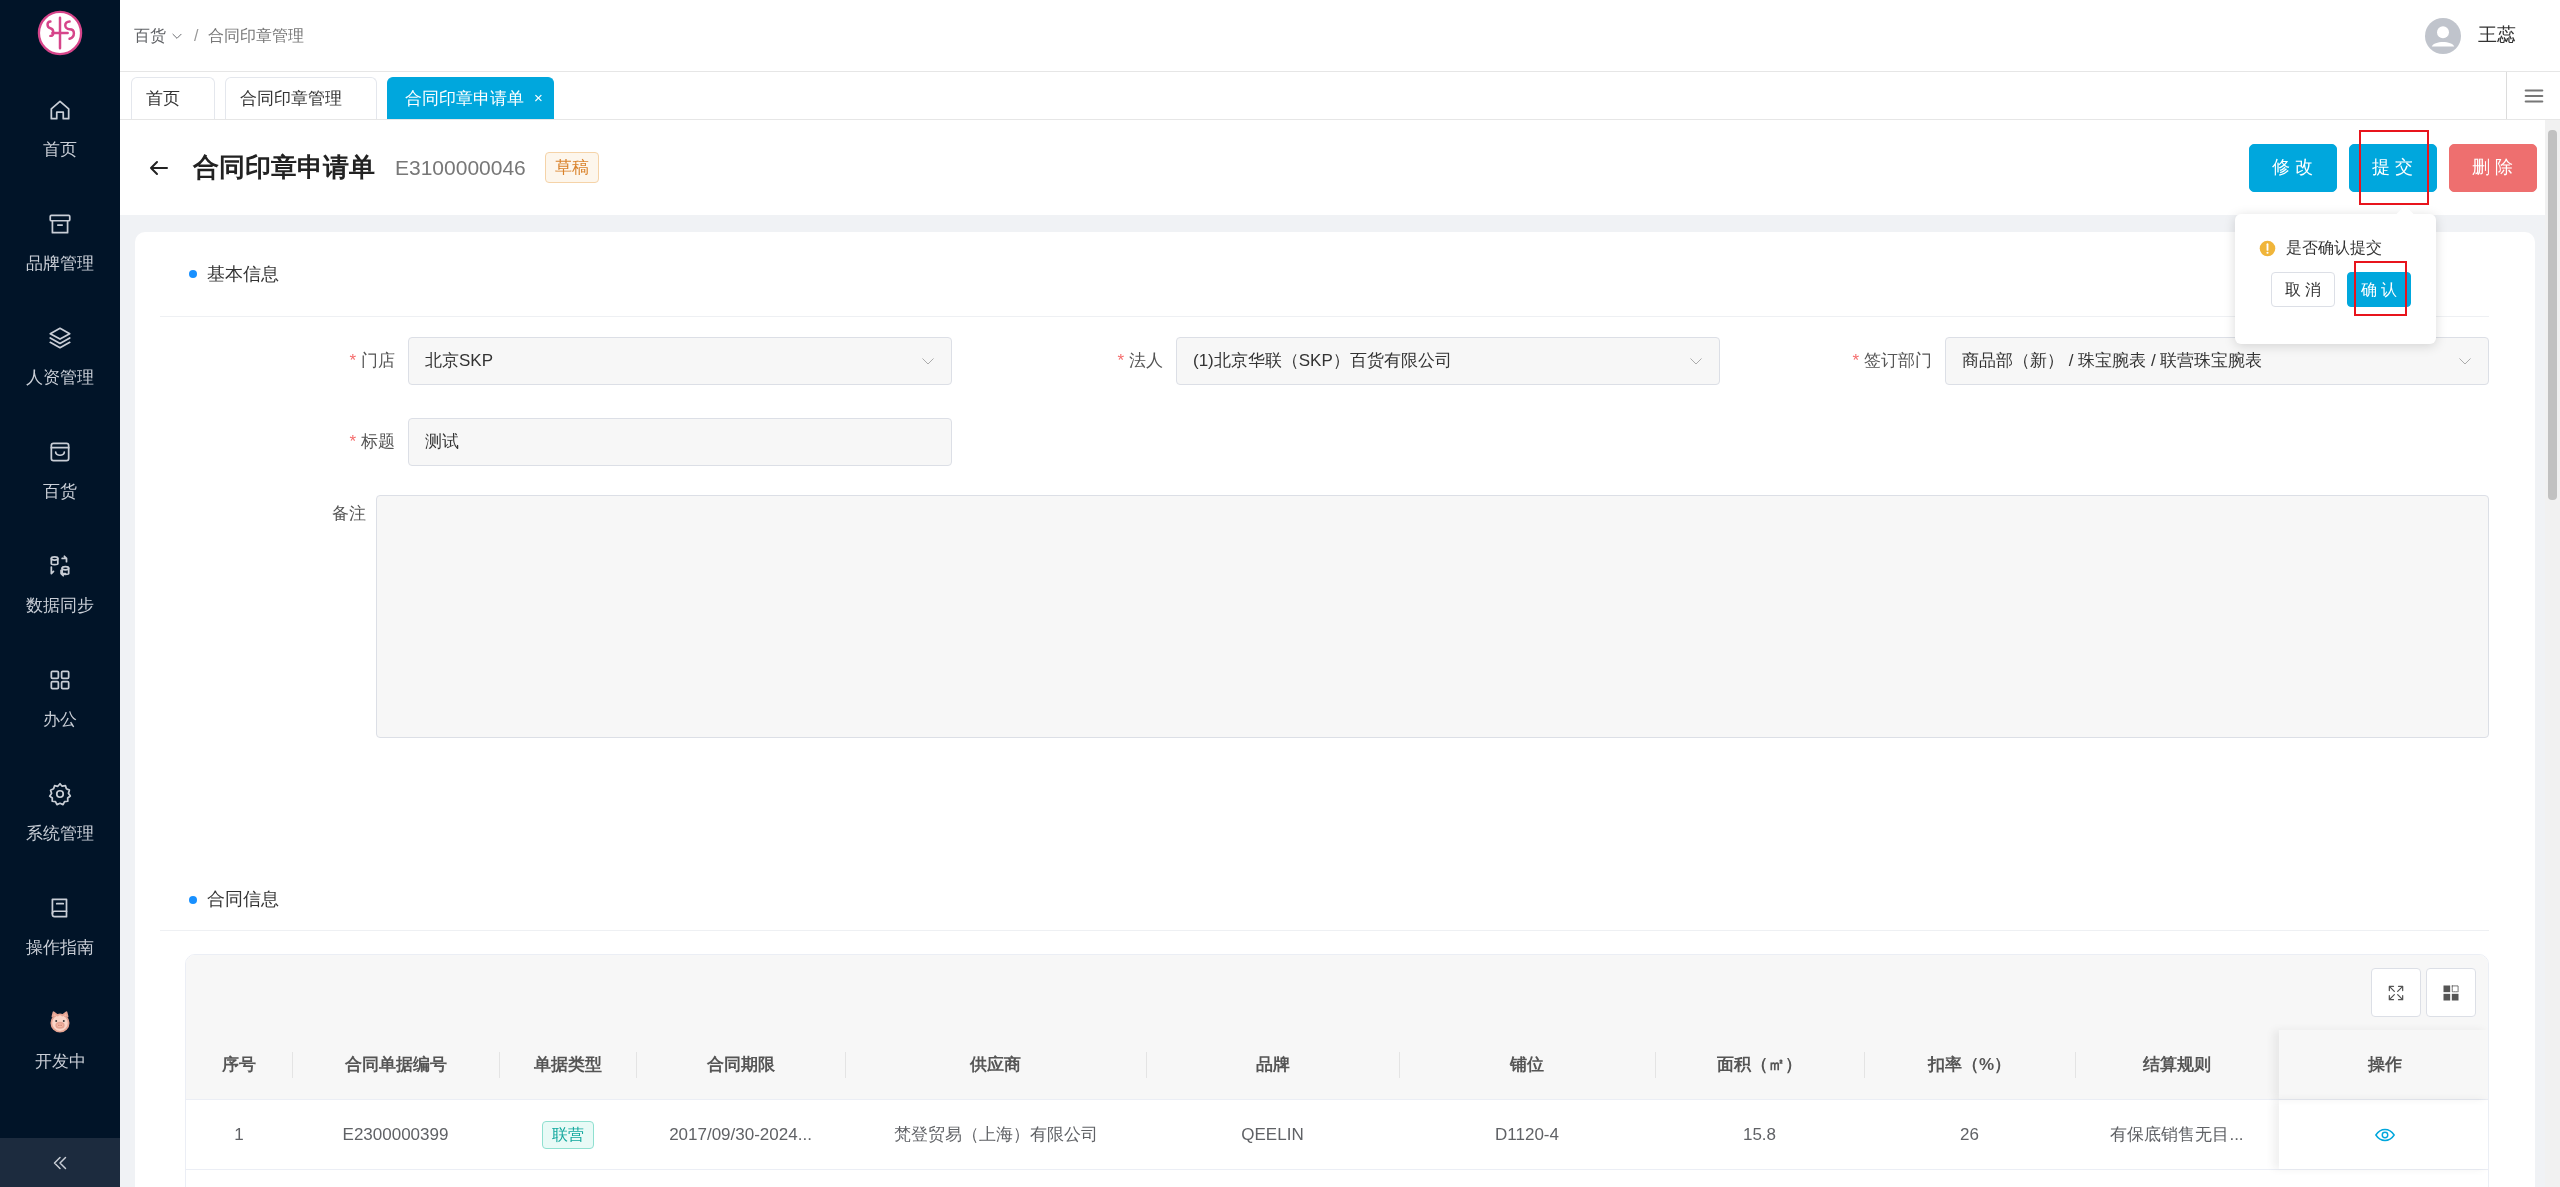 Image resolution: width=2560 pixels, height=1187 pixels. Describe the element at coordinates (2396, 992) in the screenshot. I see `fullscreen-button` at that location.